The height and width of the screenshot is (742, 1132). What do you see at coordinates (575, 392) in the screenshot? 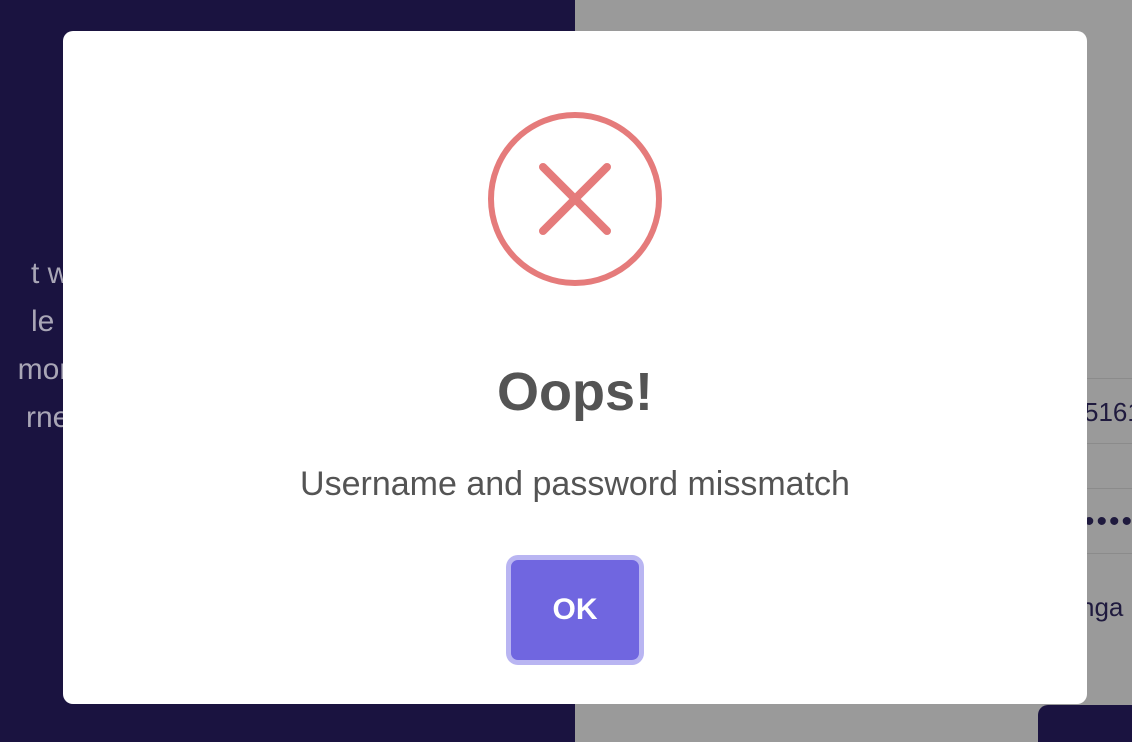
I see `dialog-title: Oops!` at bounding box center [575, 392].